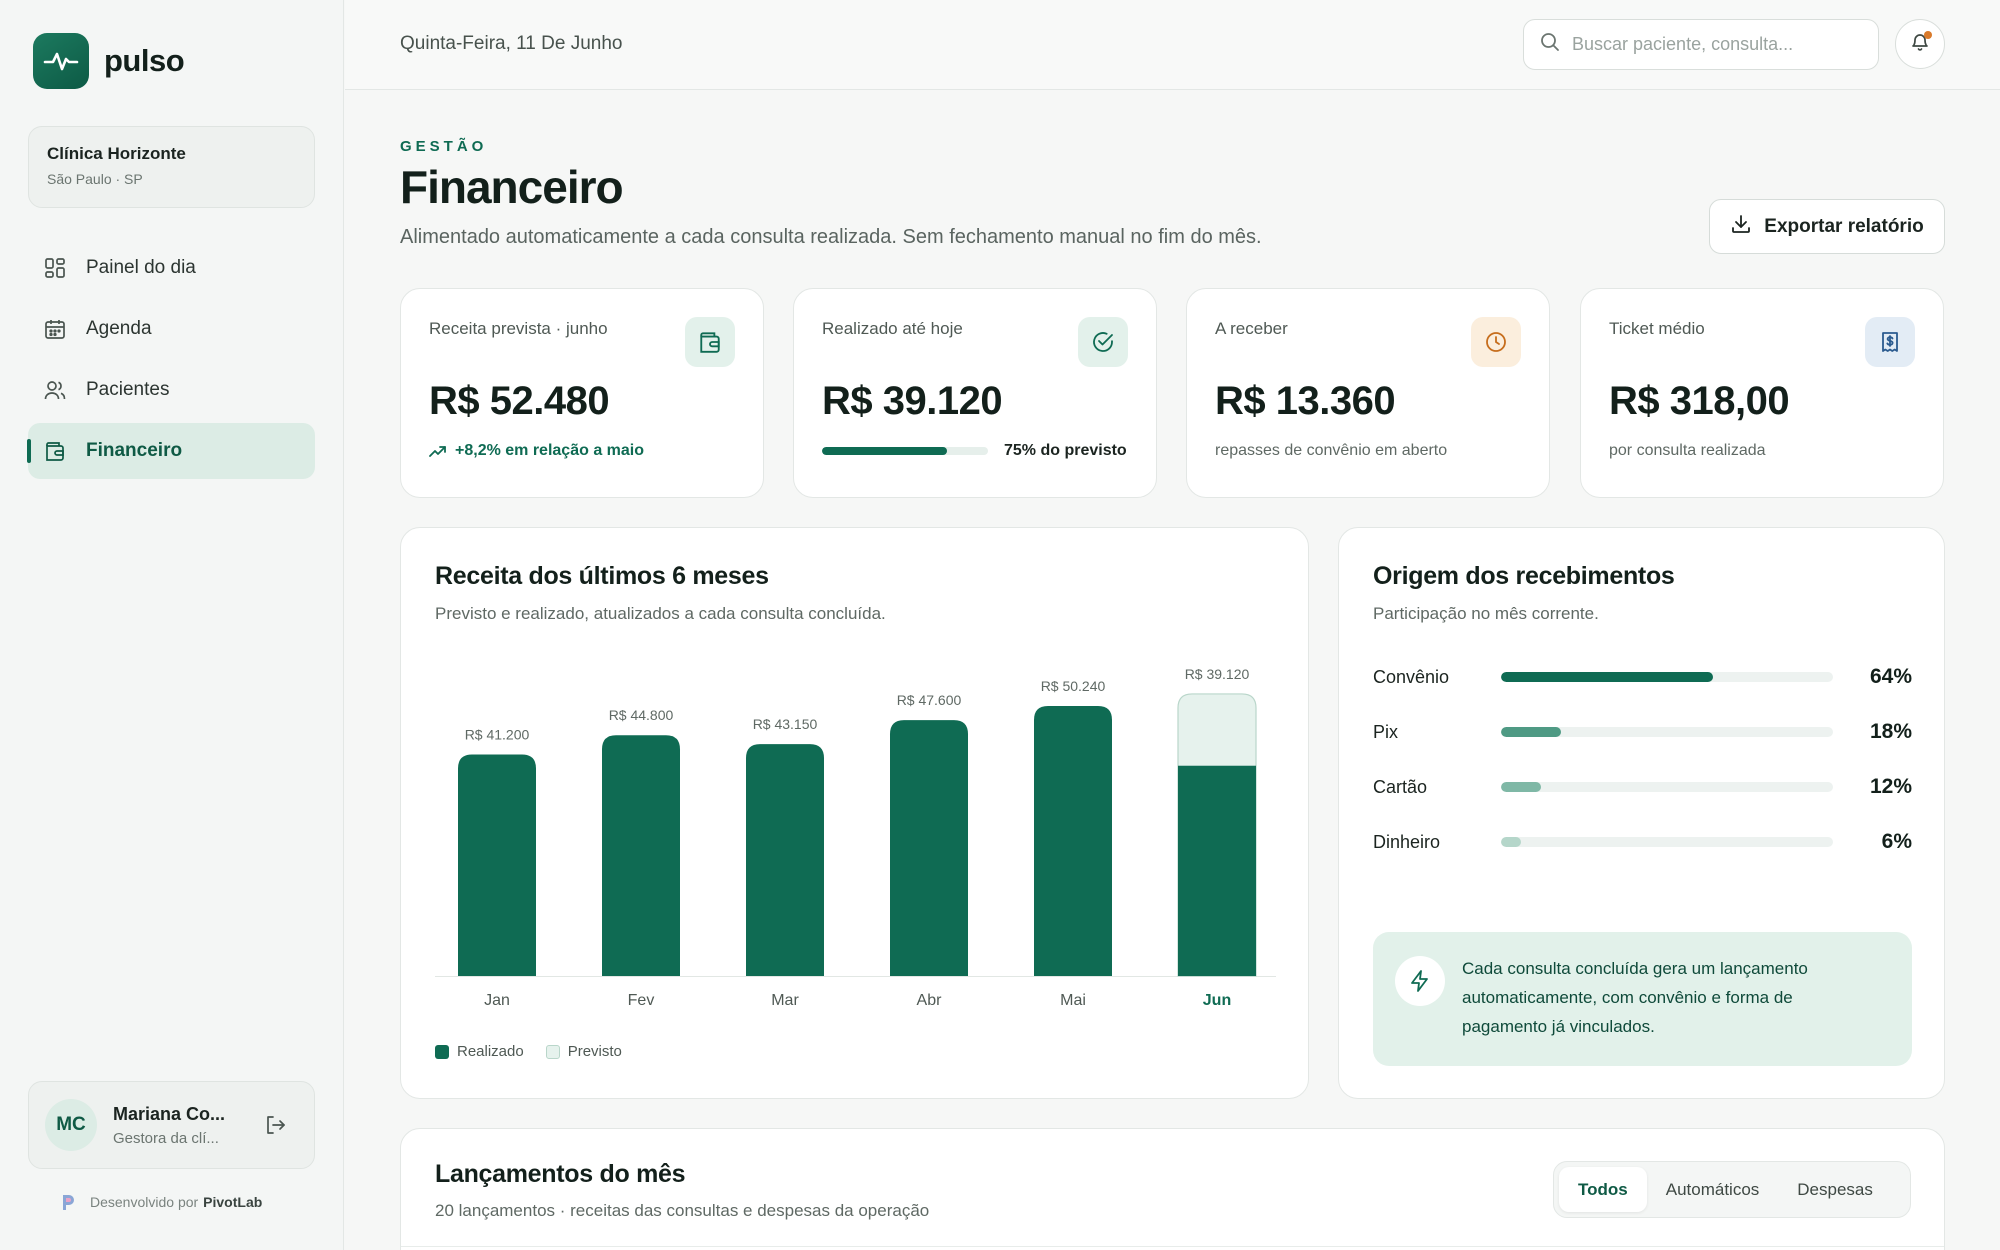 This screenshot has height=1250, width=2000. Describe the element at coordinates (1920, 44) in the screenshot. I see `notifications-button` at that location.